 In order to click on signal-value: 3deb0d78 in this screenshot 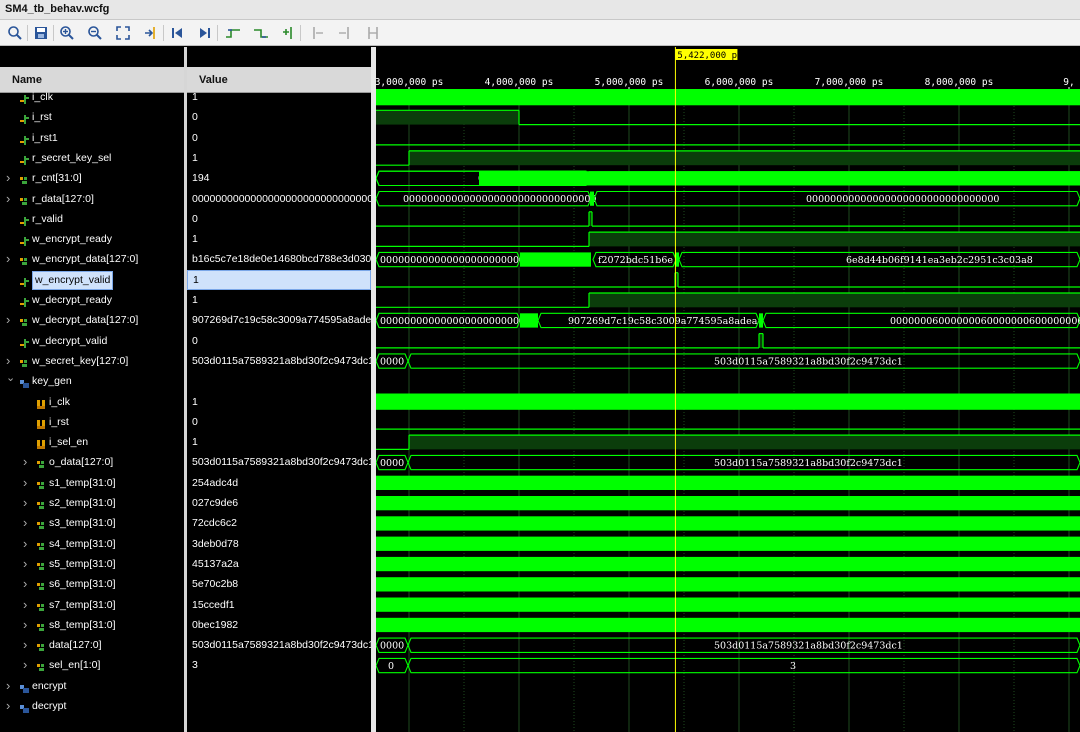, I will do `click(279, 544)`.